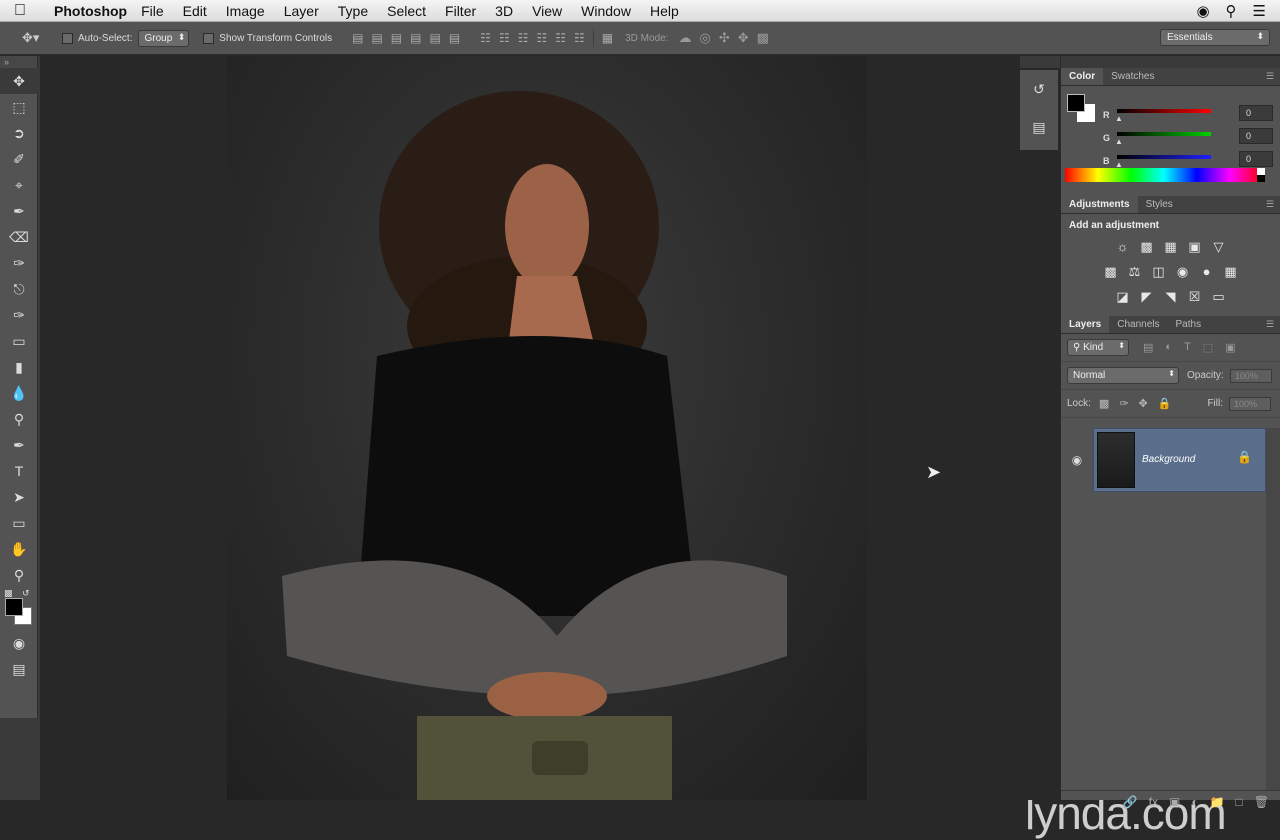  I want to click on type-filter-icon: T, so click(1187, 347).